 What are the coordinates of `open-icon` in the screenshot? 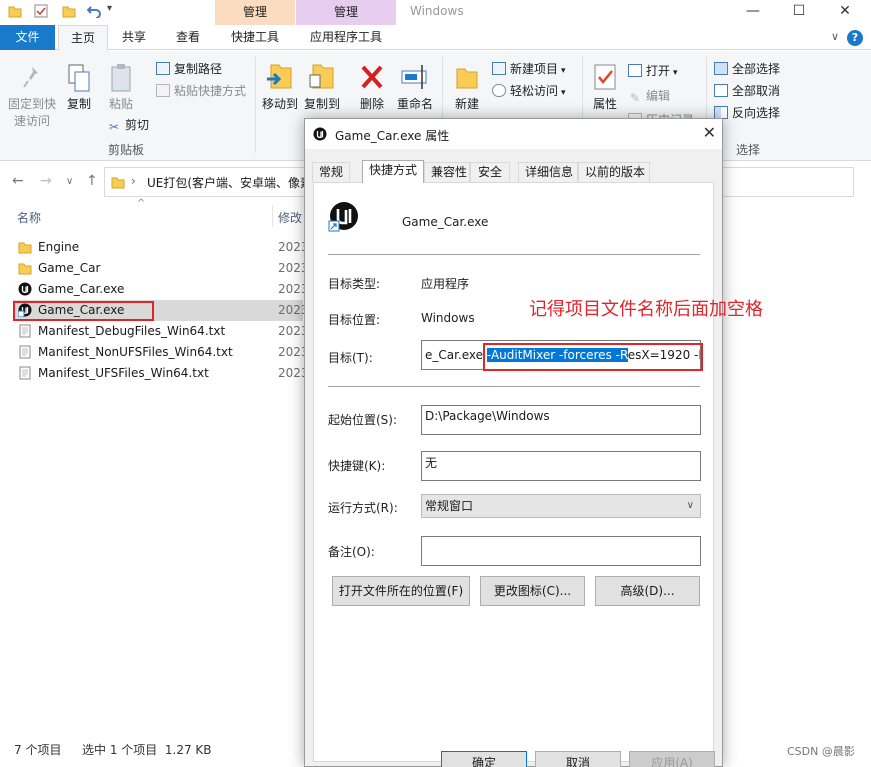 It's located at (635, 70).